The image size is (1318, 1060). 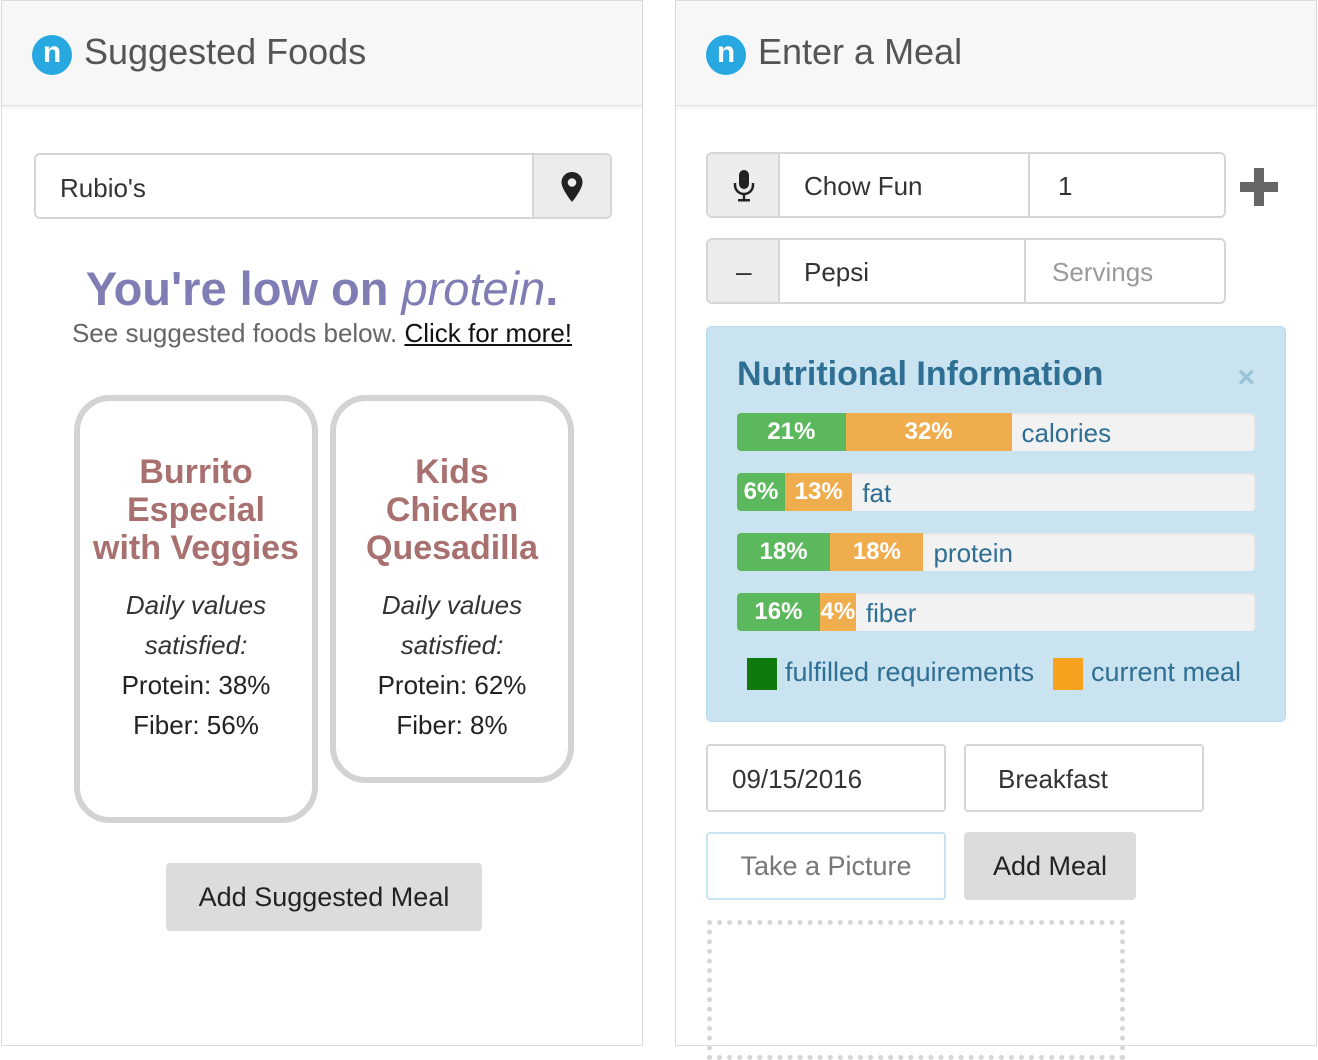 What do you see at coordinates (863, 186) in the screenshot?
I see `food-name-input: Chow Fun` at bounding box center [863, 186].